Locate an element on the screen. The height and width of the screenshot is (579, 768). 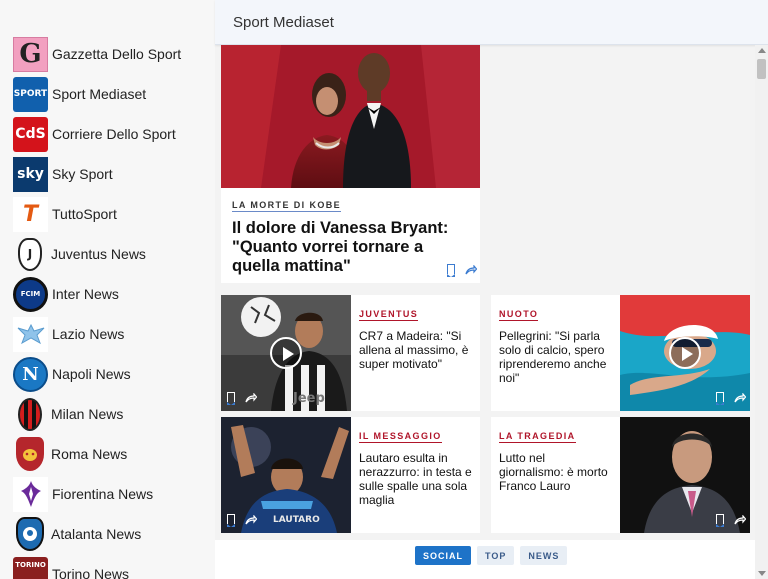
sidebar-item-fiorentina: Fiorentina News is located at coordinates (83, 494).